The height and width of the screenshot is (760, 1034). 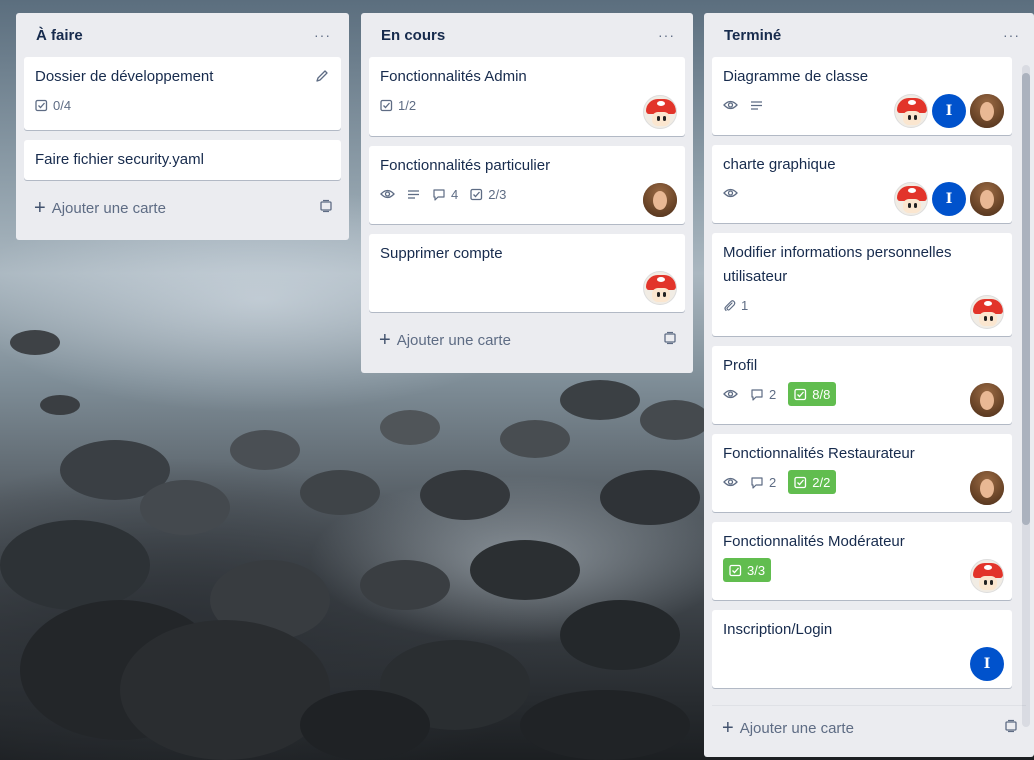 I want to click on card-dossier-developpement: Dossier de développement 0/4, so click(x=182, y=93).